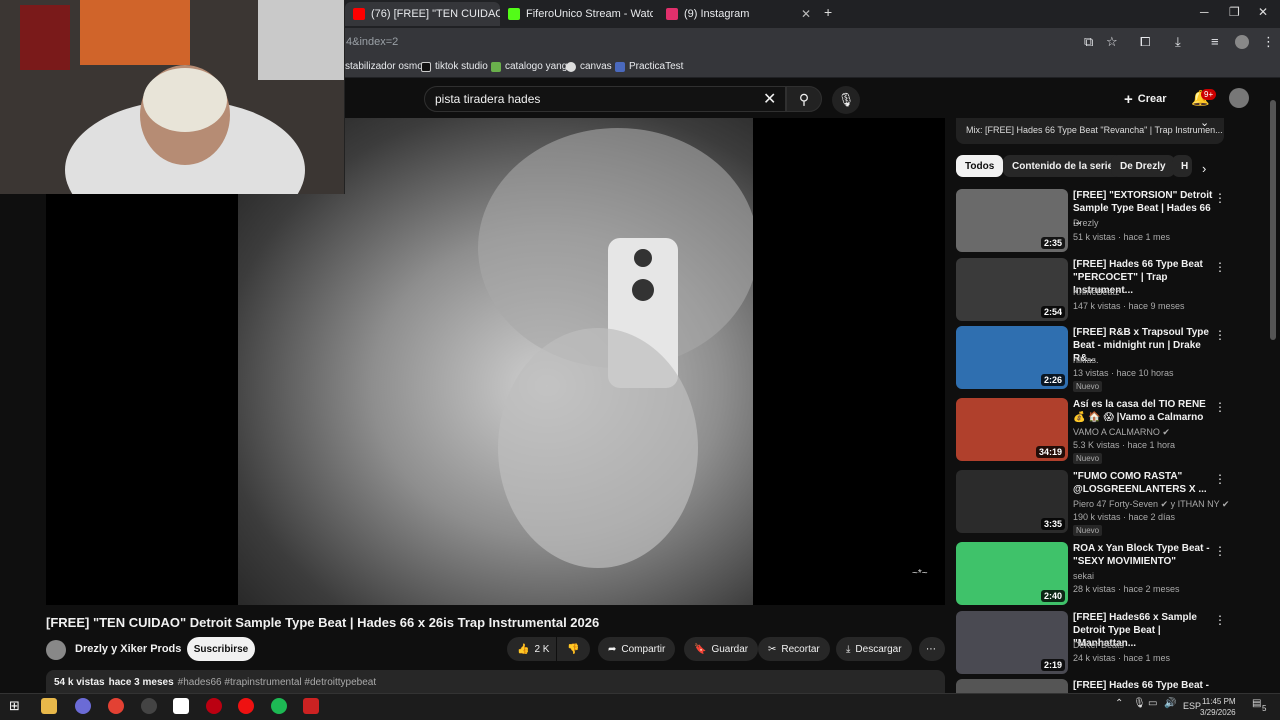  What do you see at coordinates (738, 14) in the screenshot?
I see `tab-instagram: (9) Instagram ✕` at bounding box center [738, 14].